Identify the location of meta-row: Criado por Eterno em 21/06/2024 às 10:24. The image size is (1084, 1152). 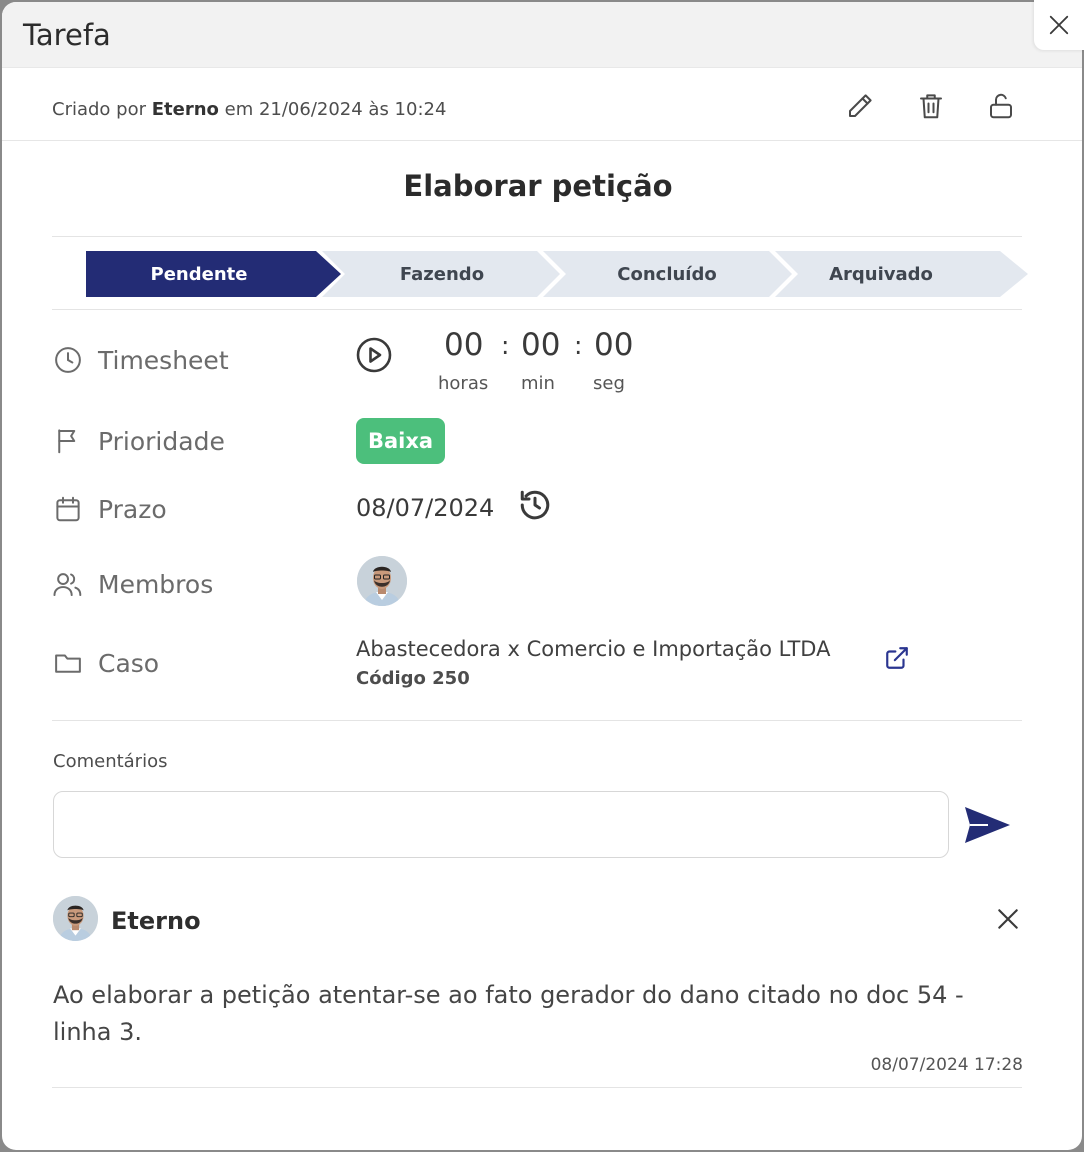
(542, 105).